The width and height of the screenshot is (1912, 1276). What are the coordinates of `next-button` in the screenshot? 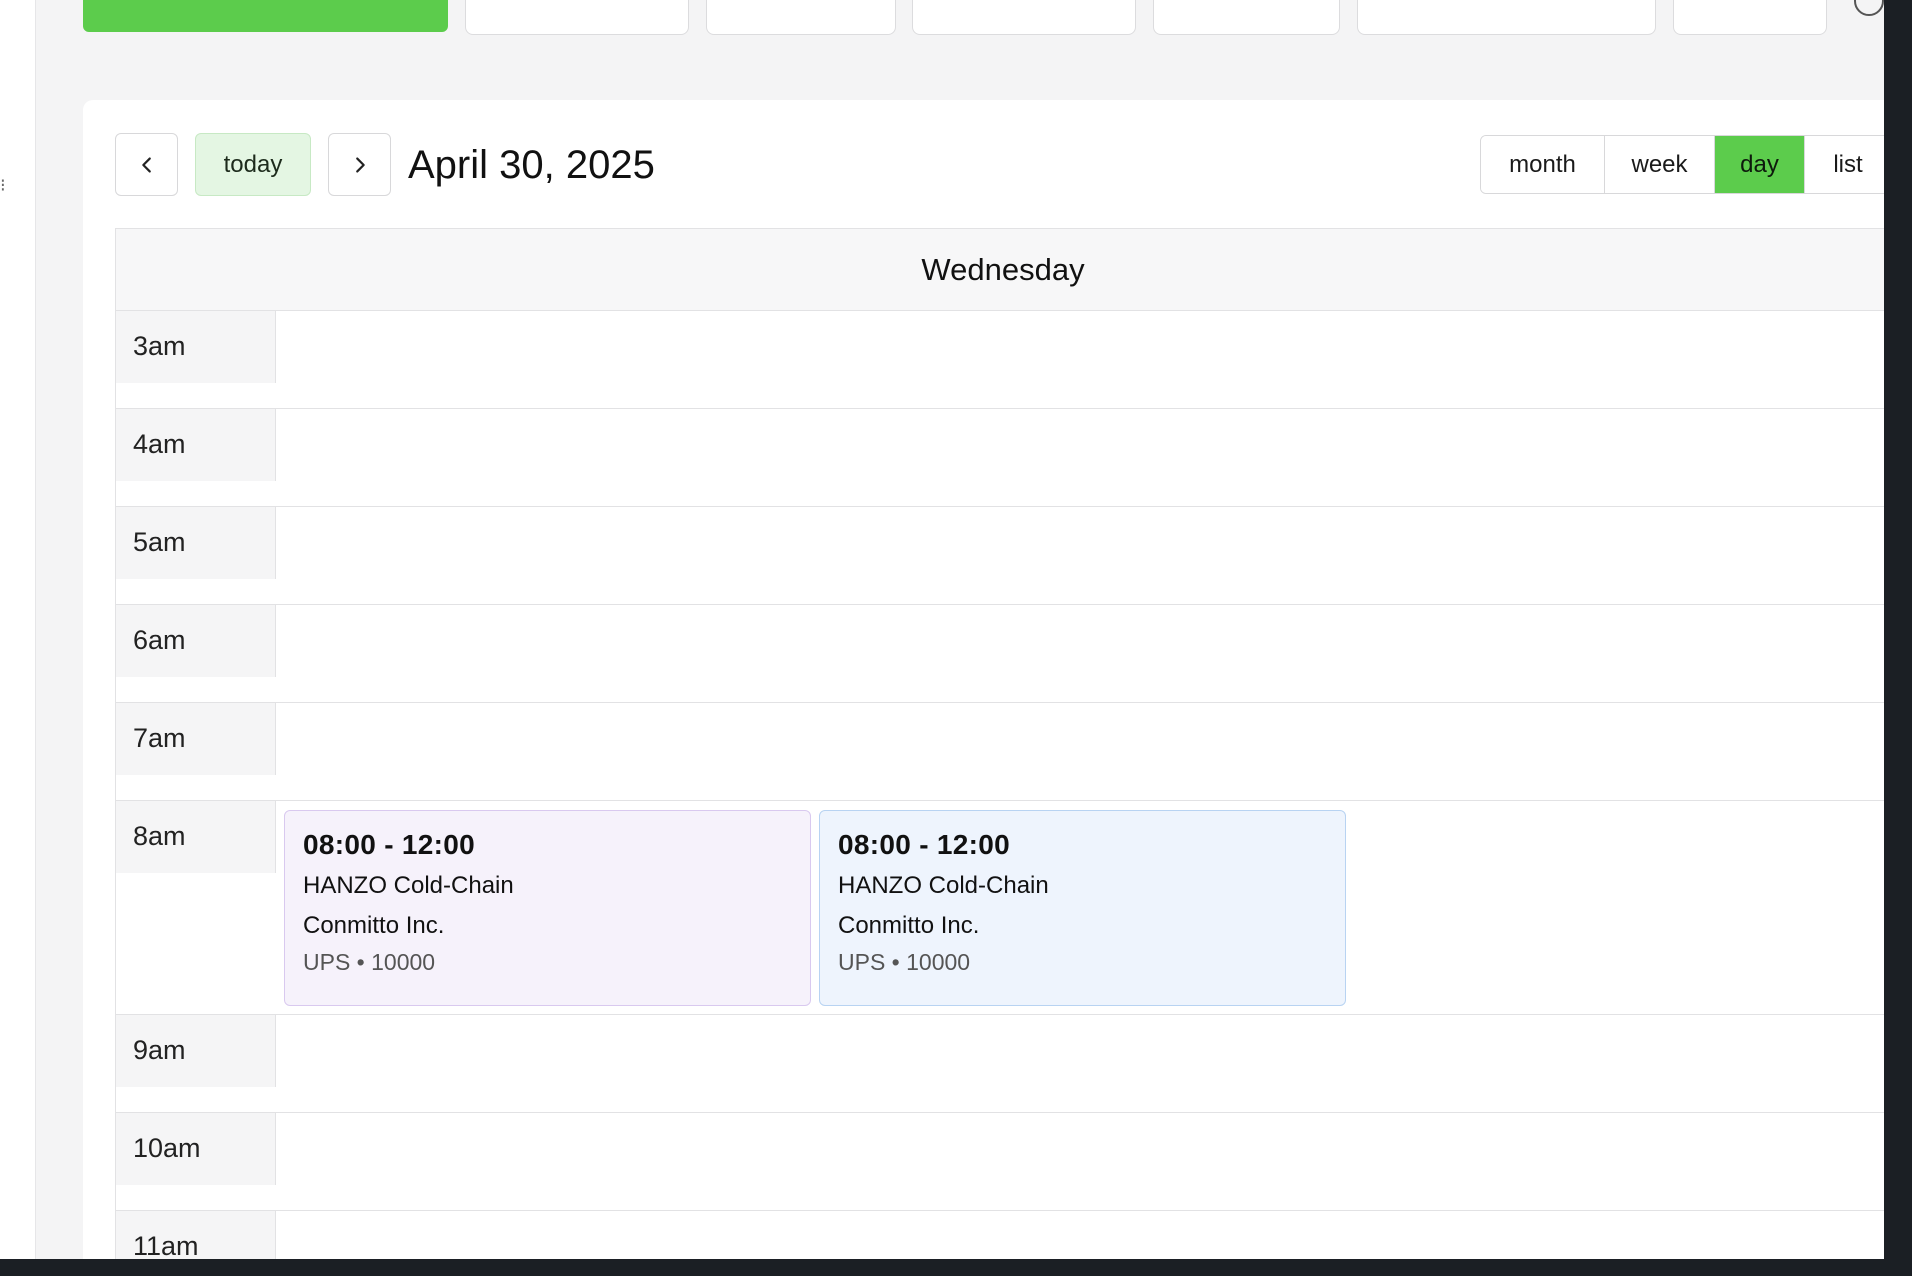 It's located at (359, 164).